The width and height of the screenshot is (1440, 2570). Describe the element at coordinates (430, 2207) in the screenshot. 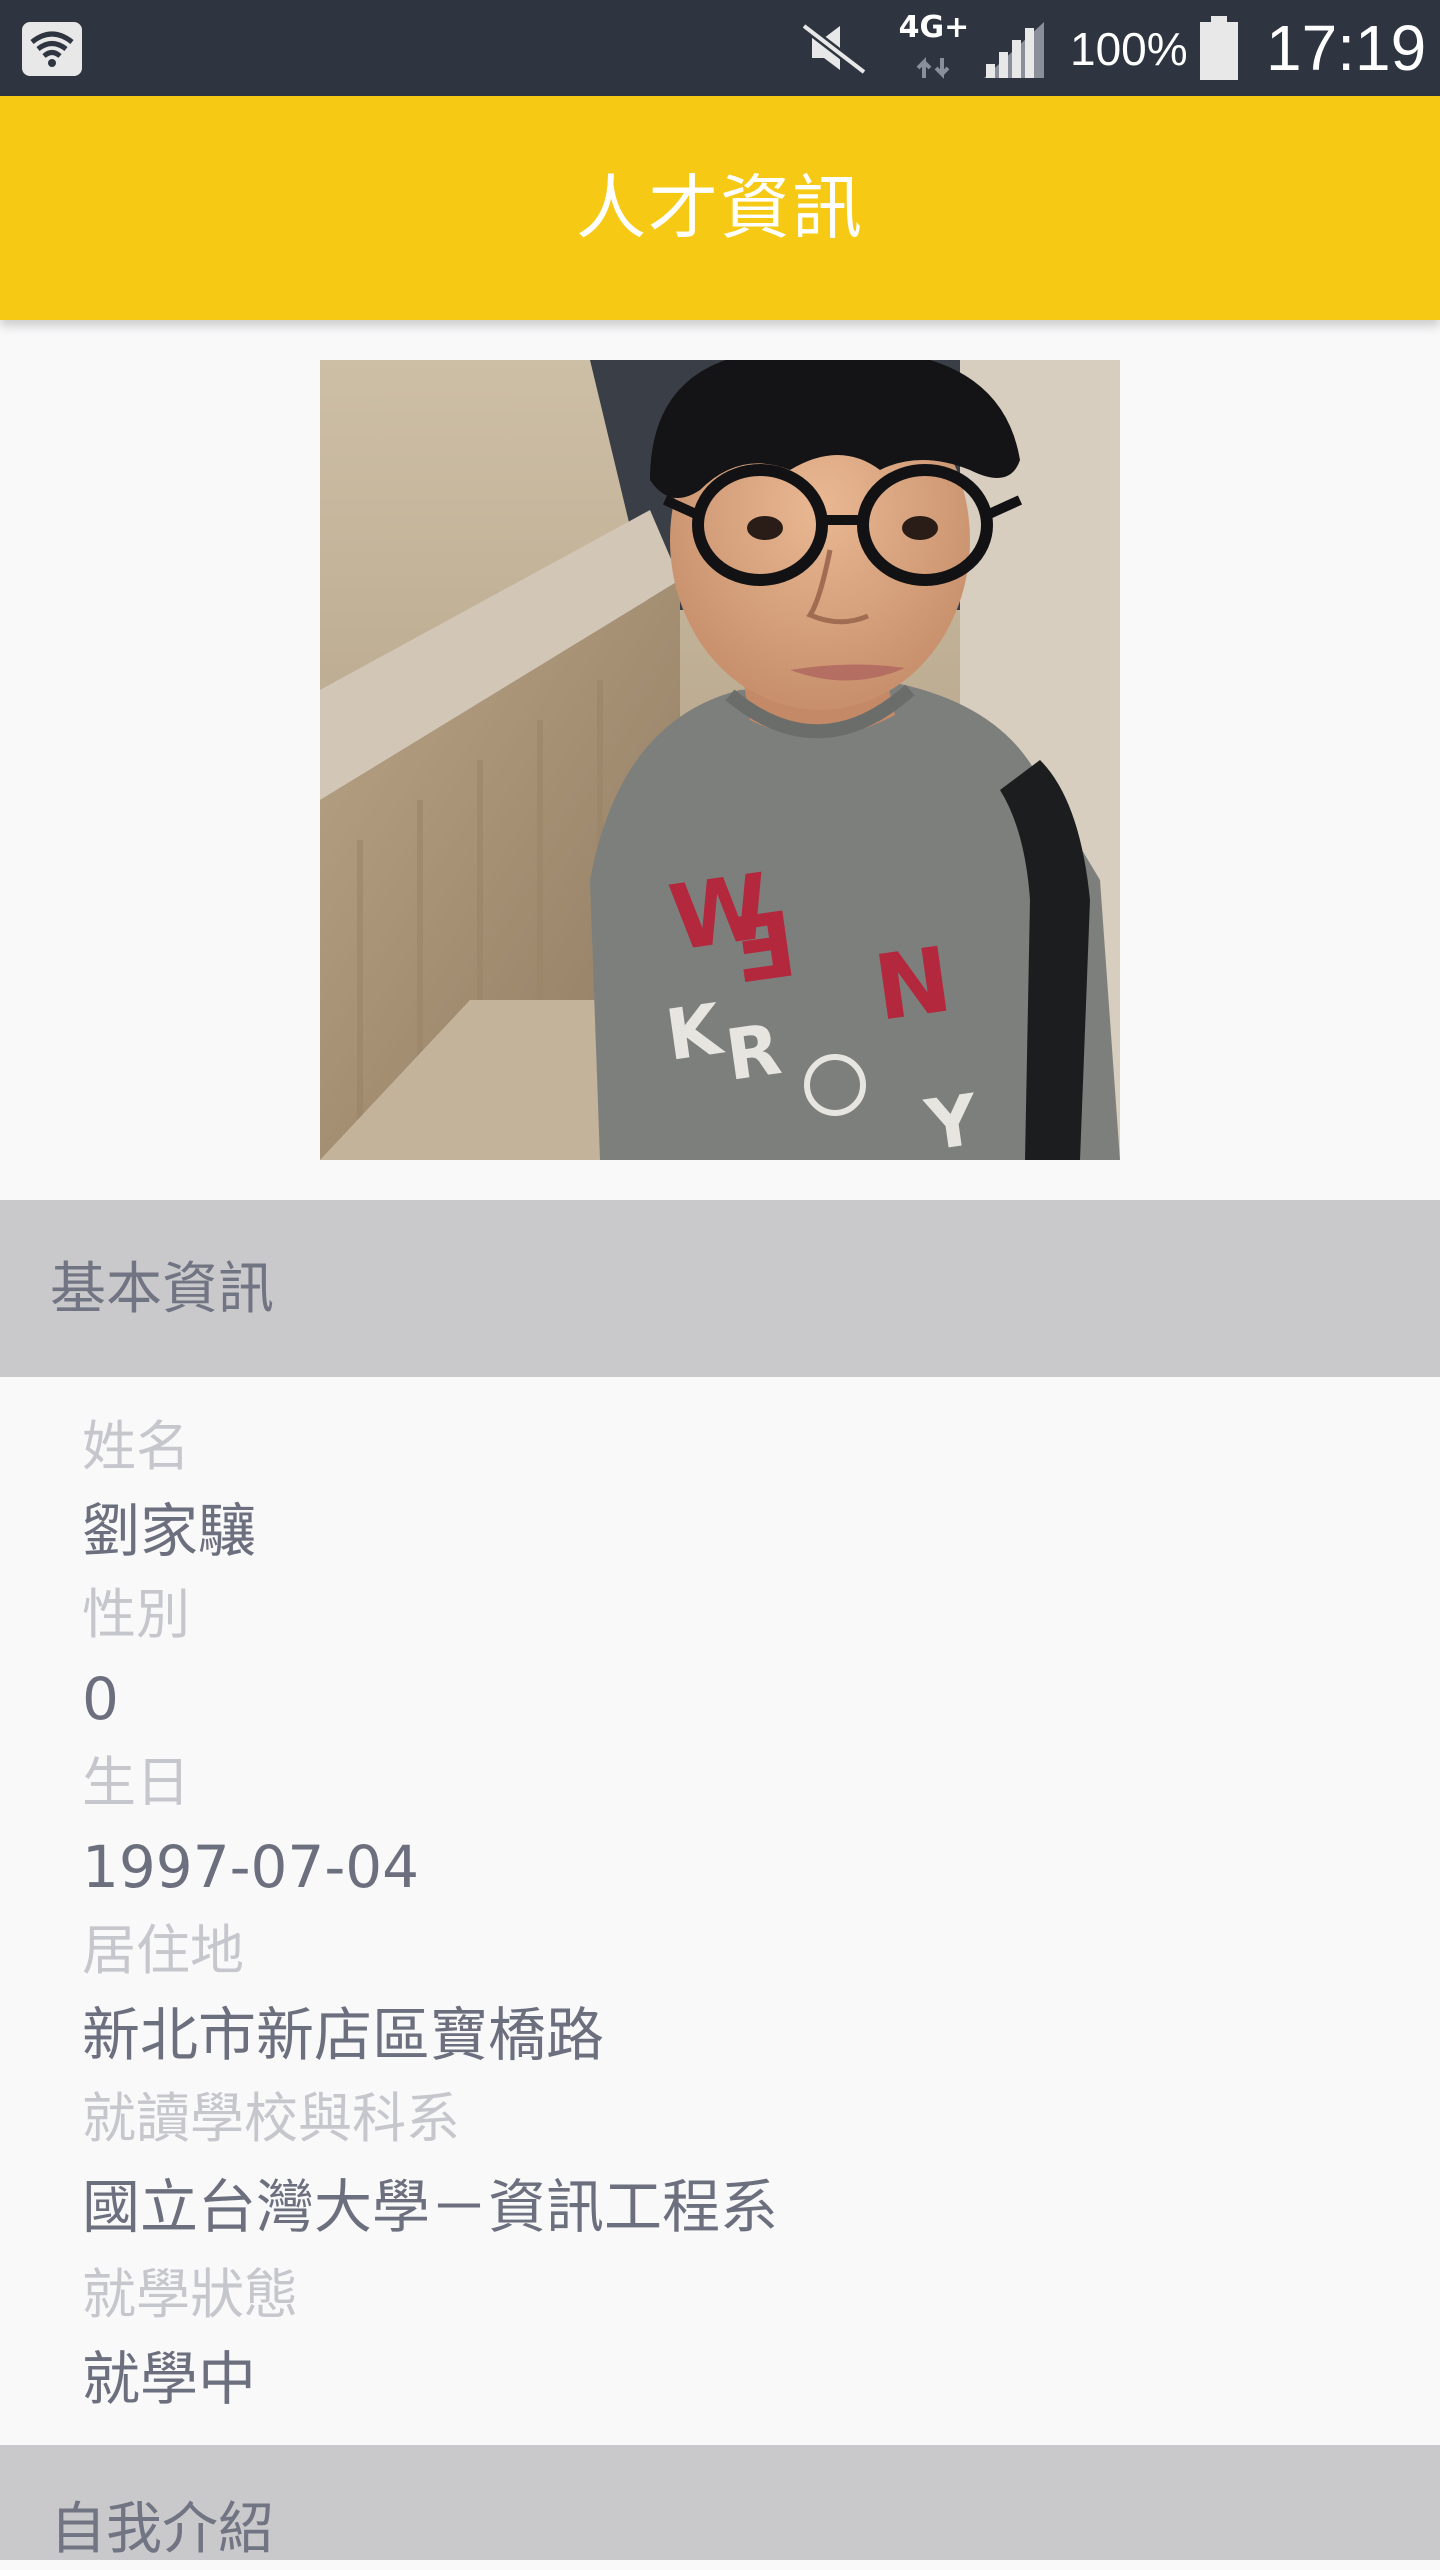

I see `school-major-value: 國立台灣大學－資訊工程系` at that location.